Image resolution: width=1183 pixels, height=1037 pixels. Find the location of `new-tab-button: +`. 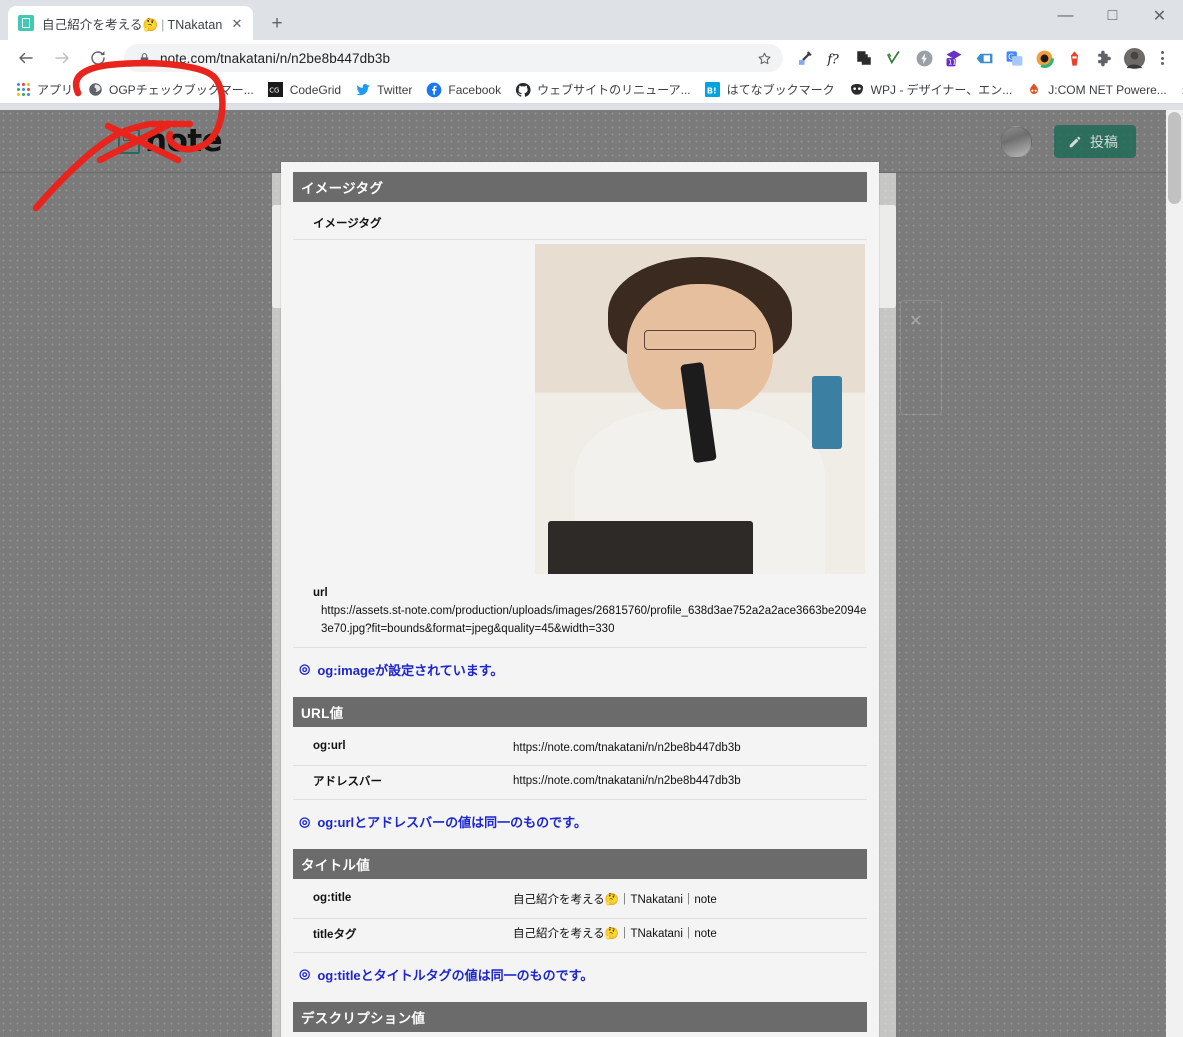

new-tab-button: + is located at coordinates (277, 23).